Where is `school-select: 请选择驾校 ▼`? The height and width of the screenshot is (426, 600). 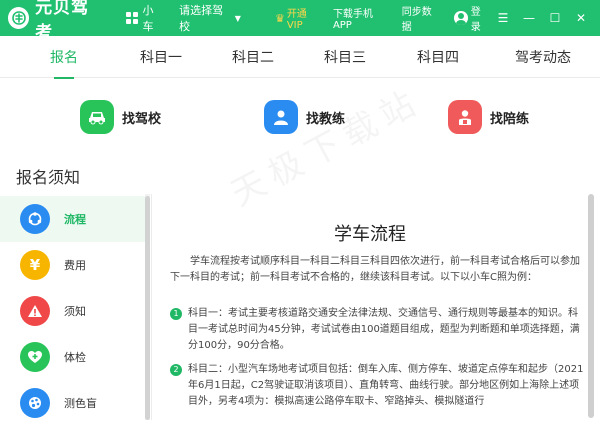
school-select: 请选择驾校 ▼ is located at coordinates (210, 18).